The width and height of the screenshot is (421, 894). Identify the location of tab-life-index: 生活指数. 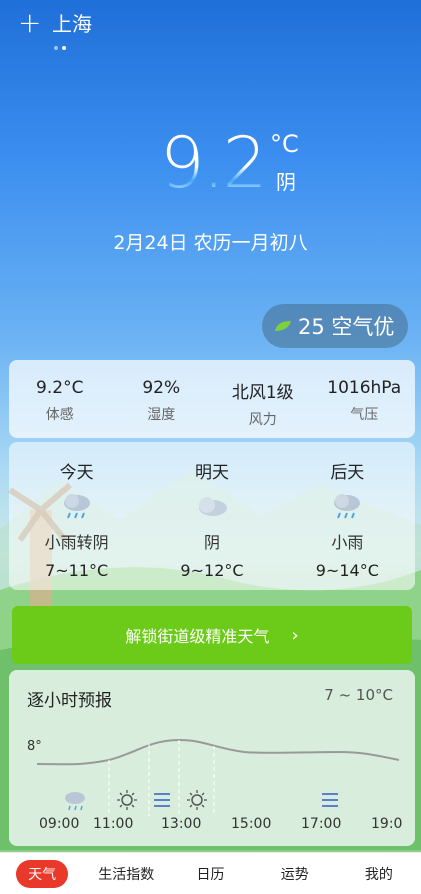
(126, 874).